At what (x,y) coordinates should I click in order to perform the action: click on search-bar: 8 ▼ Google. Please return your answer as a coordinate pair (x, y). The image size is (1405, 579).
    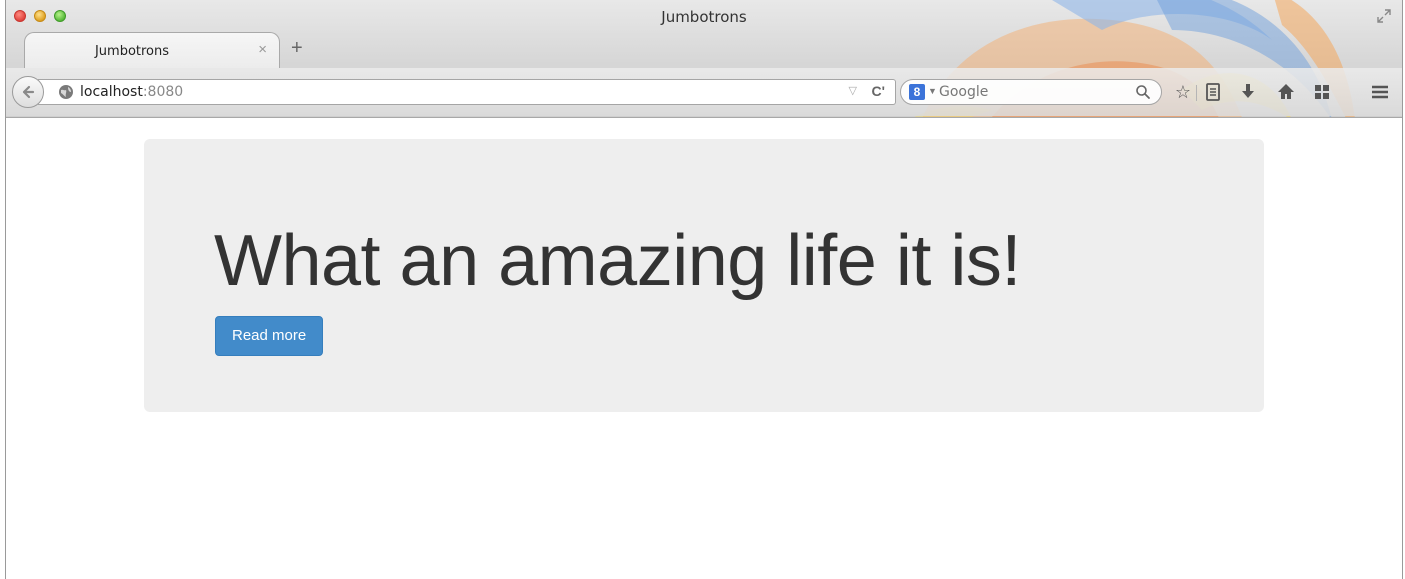
    Looking at the image, I should click on (1031, 92).